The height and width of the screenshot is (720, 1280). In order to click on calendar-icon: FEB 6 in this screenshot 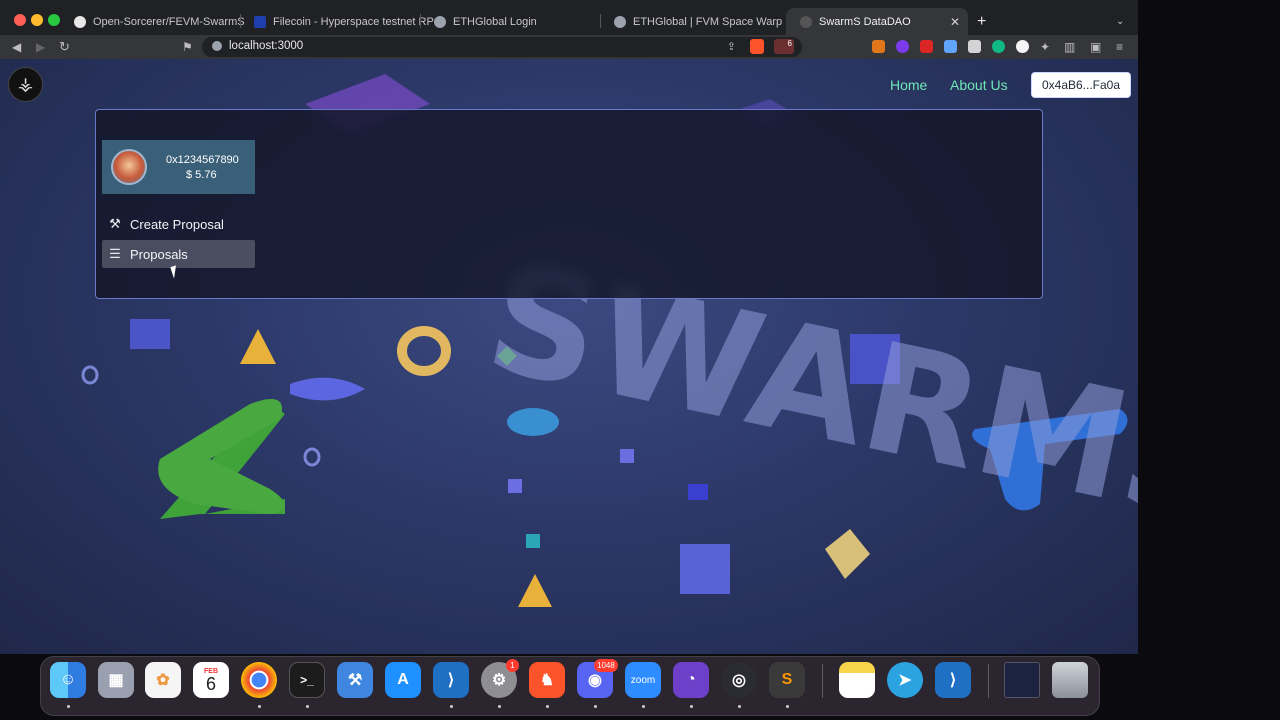, I will do `click(211, 680)`.